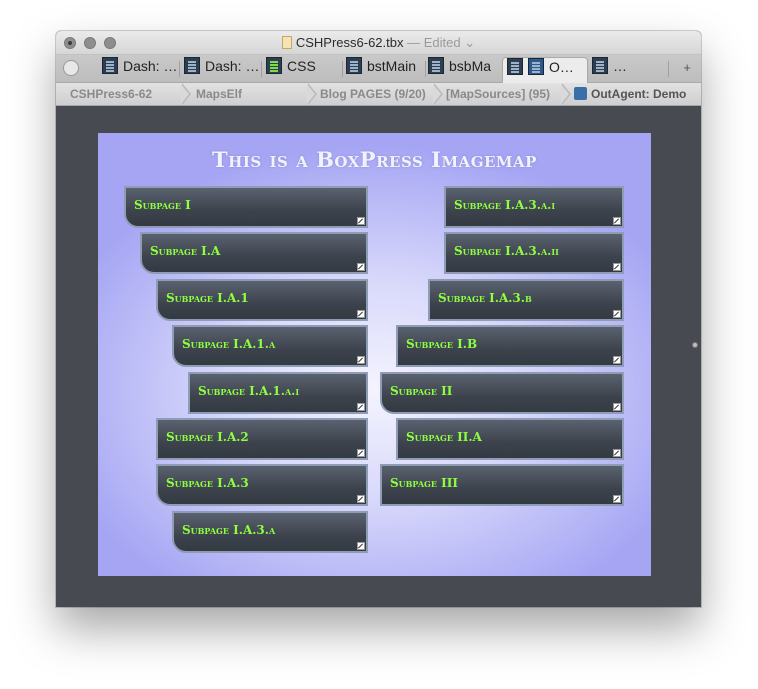  I want to click on imagemap-box-subpage-i-a-2: Subpage I.A.2, so click(262, 439).